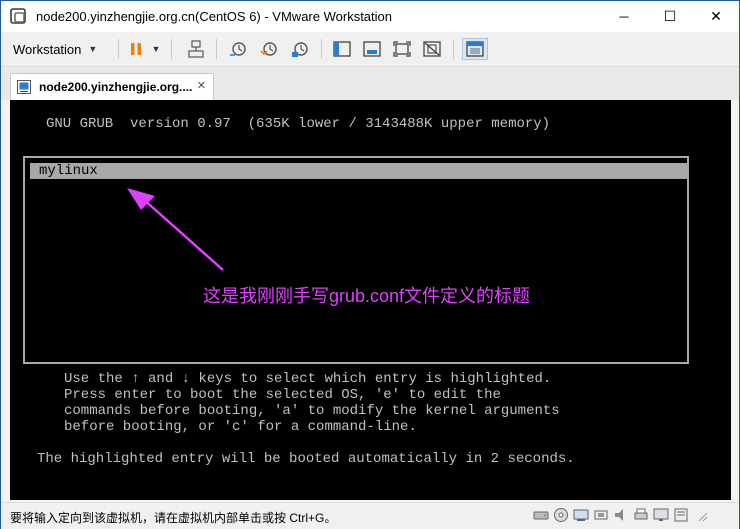  I want to click on grub-entry-label: mylinux, so click(68, 171).